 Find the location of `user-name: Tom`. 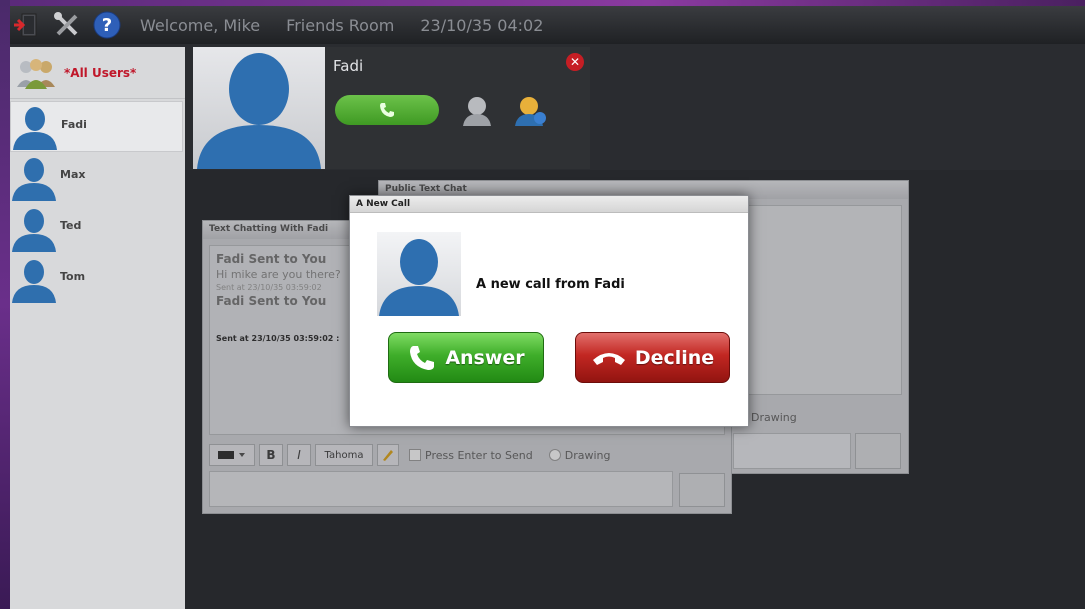

user-name: Tom is located at coordinates (73, 276).